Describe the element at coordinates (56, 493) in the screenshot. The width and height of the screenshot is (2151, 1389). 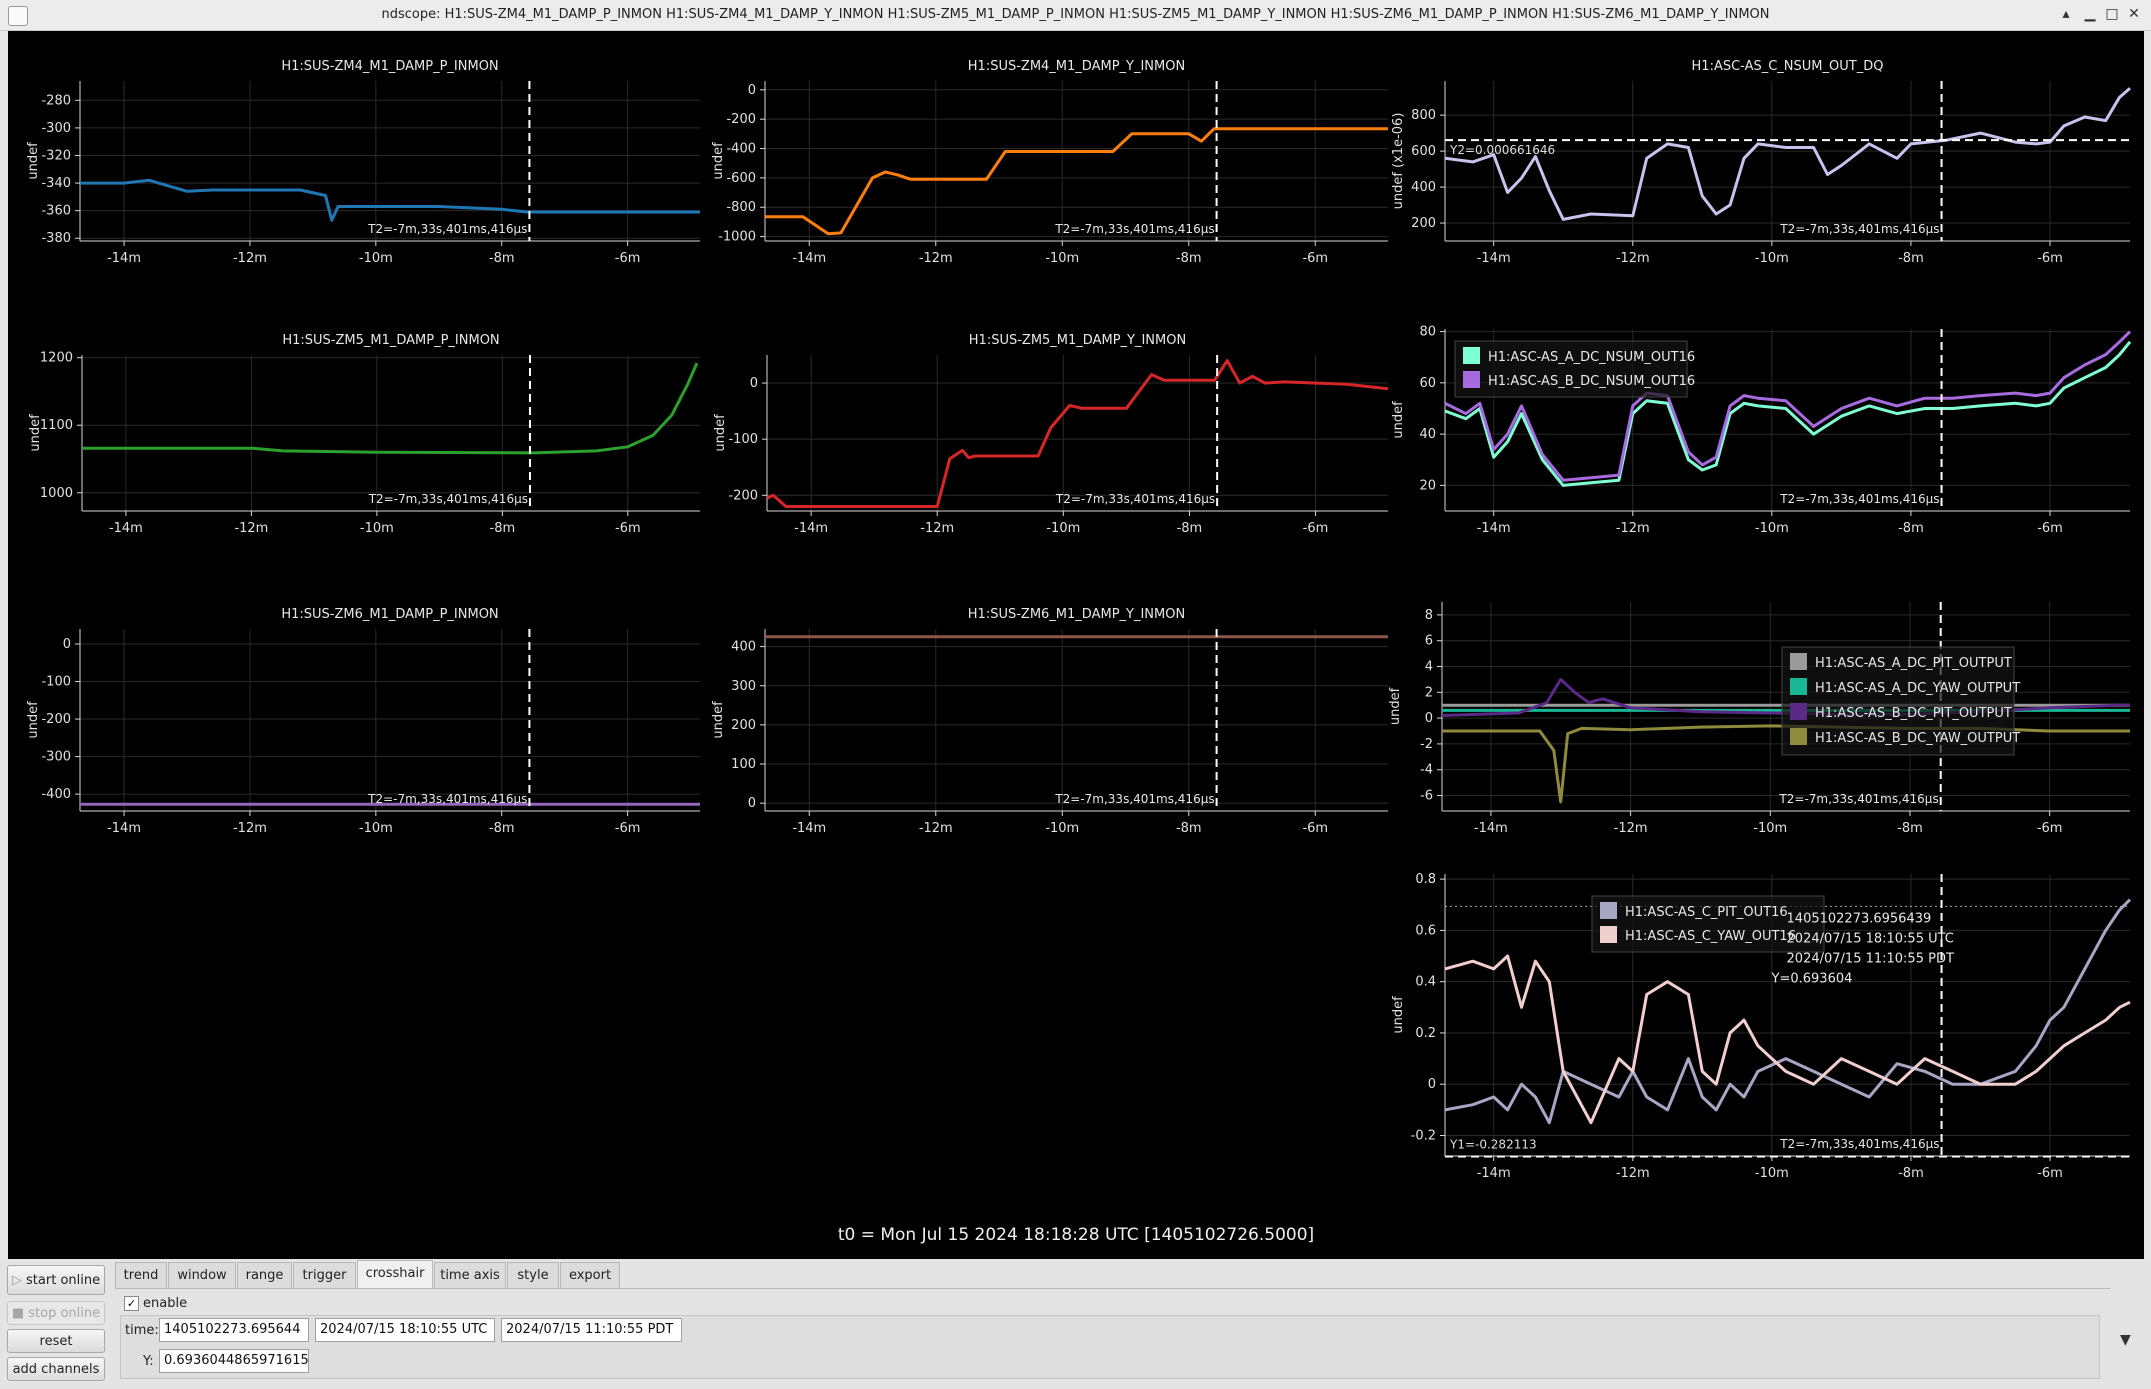
I see `y-tick-label: 1000` at that location.